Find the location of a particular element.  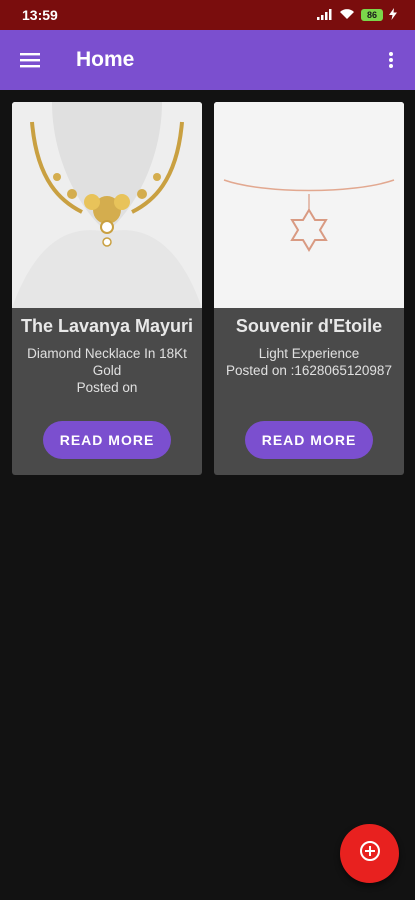

app-bar: Home is located at coordinates (207, 60).